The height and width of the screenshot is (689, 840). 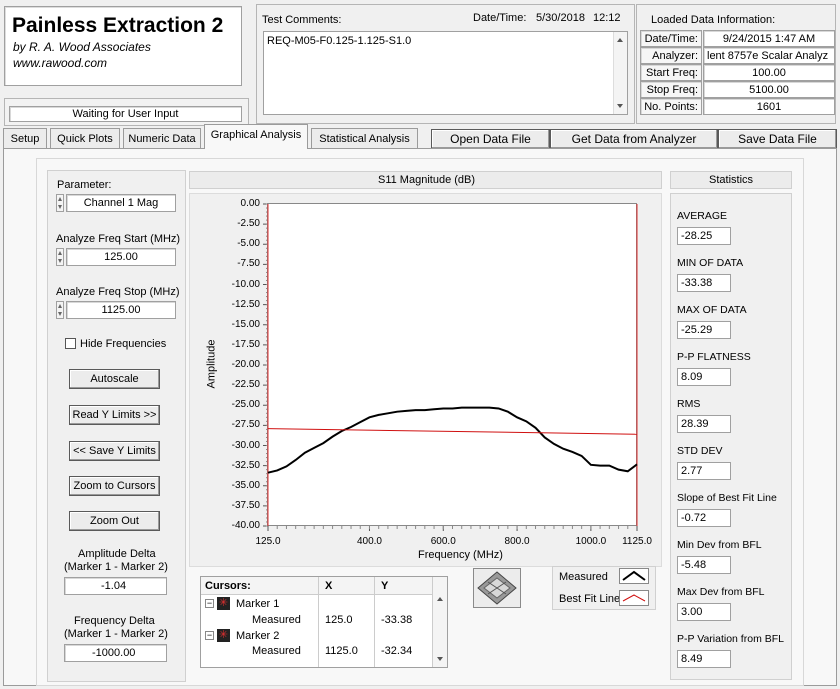 What do you see at coordinates (440, 599) in the screenshot?
I see `scroll-up-icon` at bounding box center [440, 599].